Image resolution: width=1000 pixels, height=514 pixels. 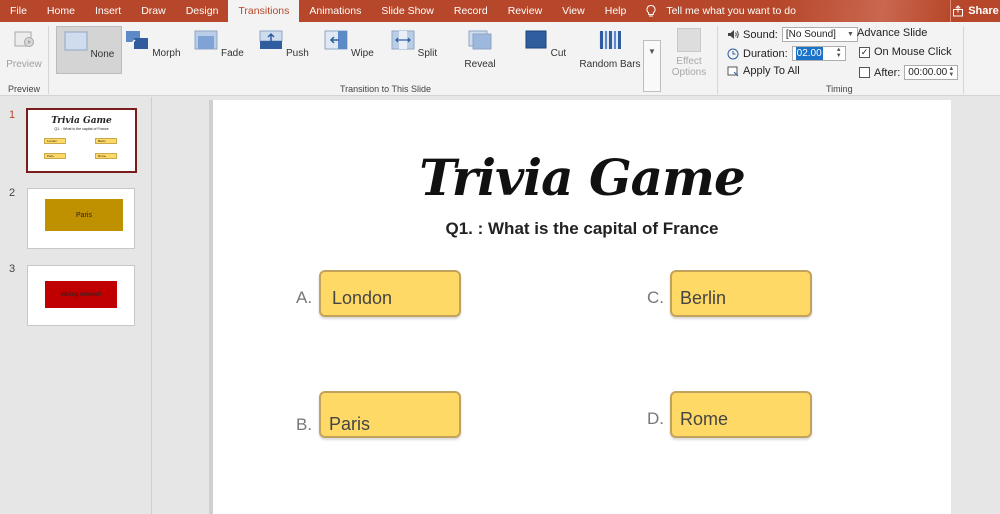 I want to click on tab-file: File, so click(x=18, y=11).